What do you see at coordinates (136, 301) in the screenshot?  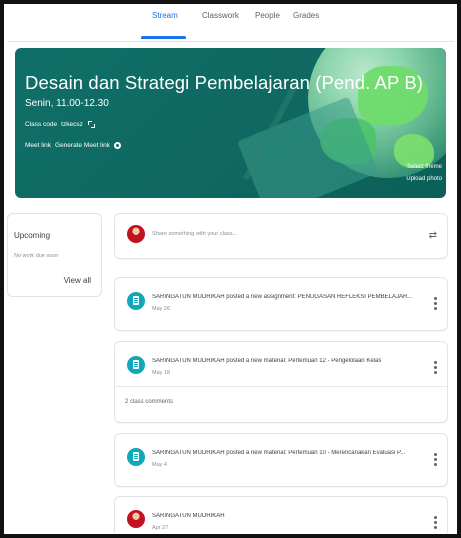 I see `assignment-icon` at bounding box center [136, 301].